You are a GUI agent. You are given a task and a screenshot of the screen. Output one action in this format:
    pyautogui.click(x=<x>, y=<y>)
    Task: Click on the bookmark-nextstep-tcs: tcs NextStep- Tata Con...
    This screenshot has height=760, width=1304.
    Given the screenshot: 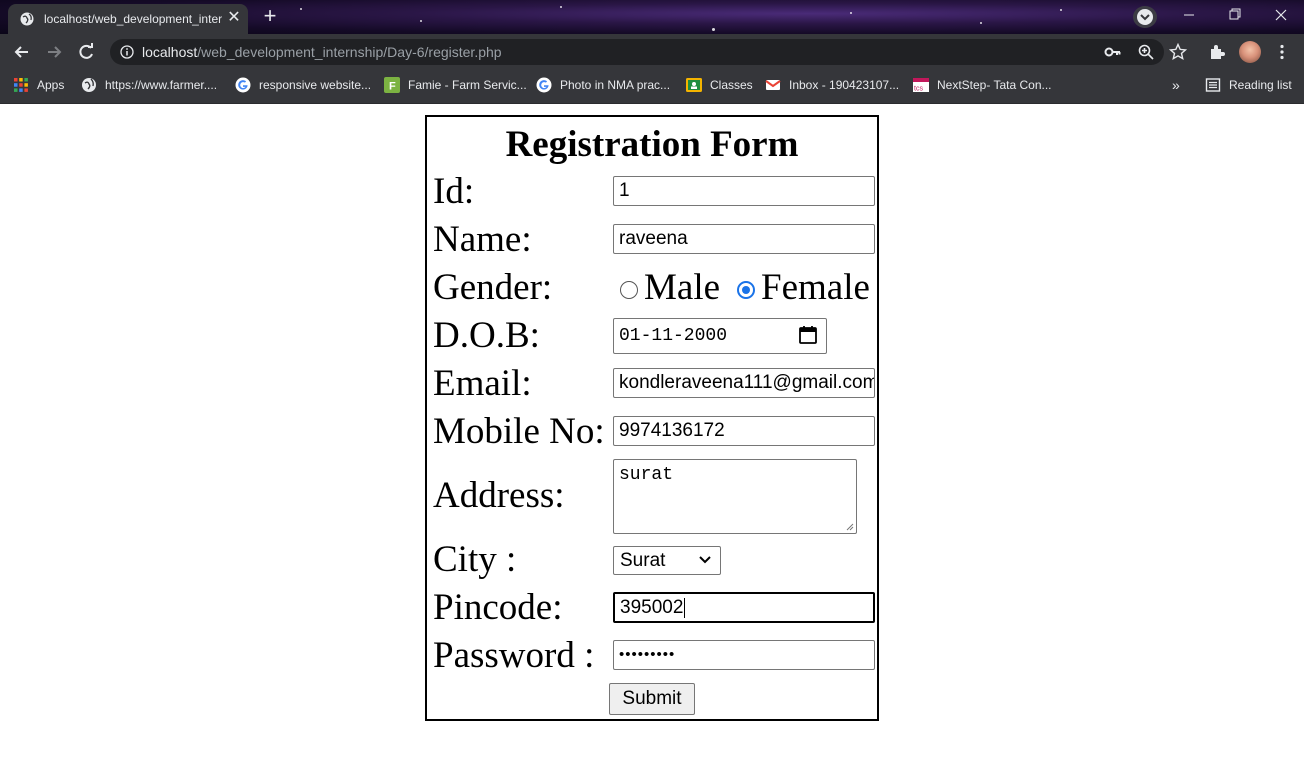 What is the action you would take?
    pyautogui.click(x=982, y=85)
    